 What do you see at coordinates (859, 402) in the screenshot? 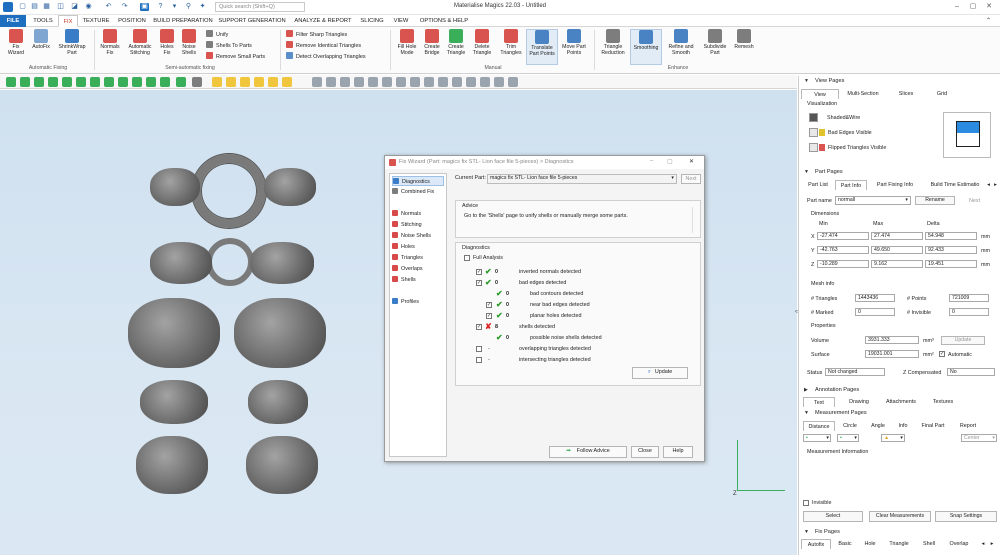
I see `tab-drawing: Drawing` at bounding box center [859, 402].